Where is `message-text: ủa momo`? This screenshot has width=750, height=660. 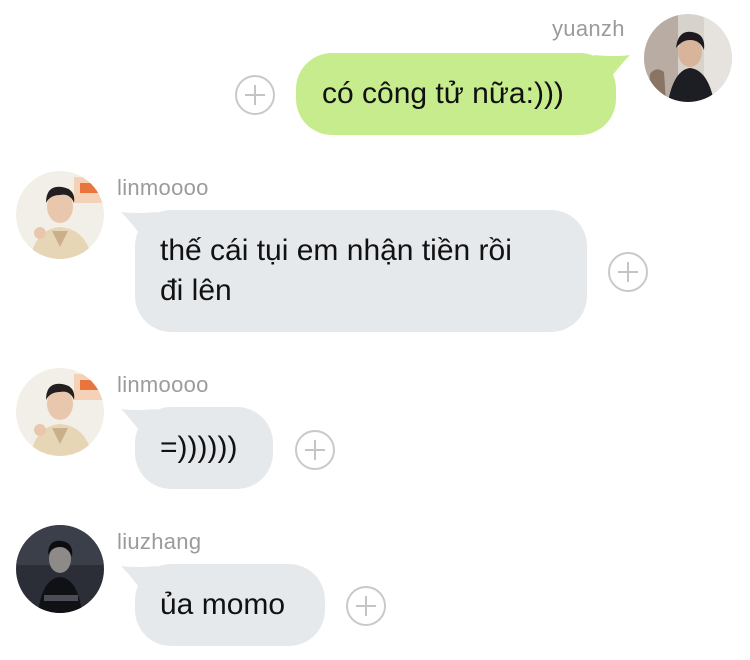
message-text: ủa momo is located at coordinates (223, 604).